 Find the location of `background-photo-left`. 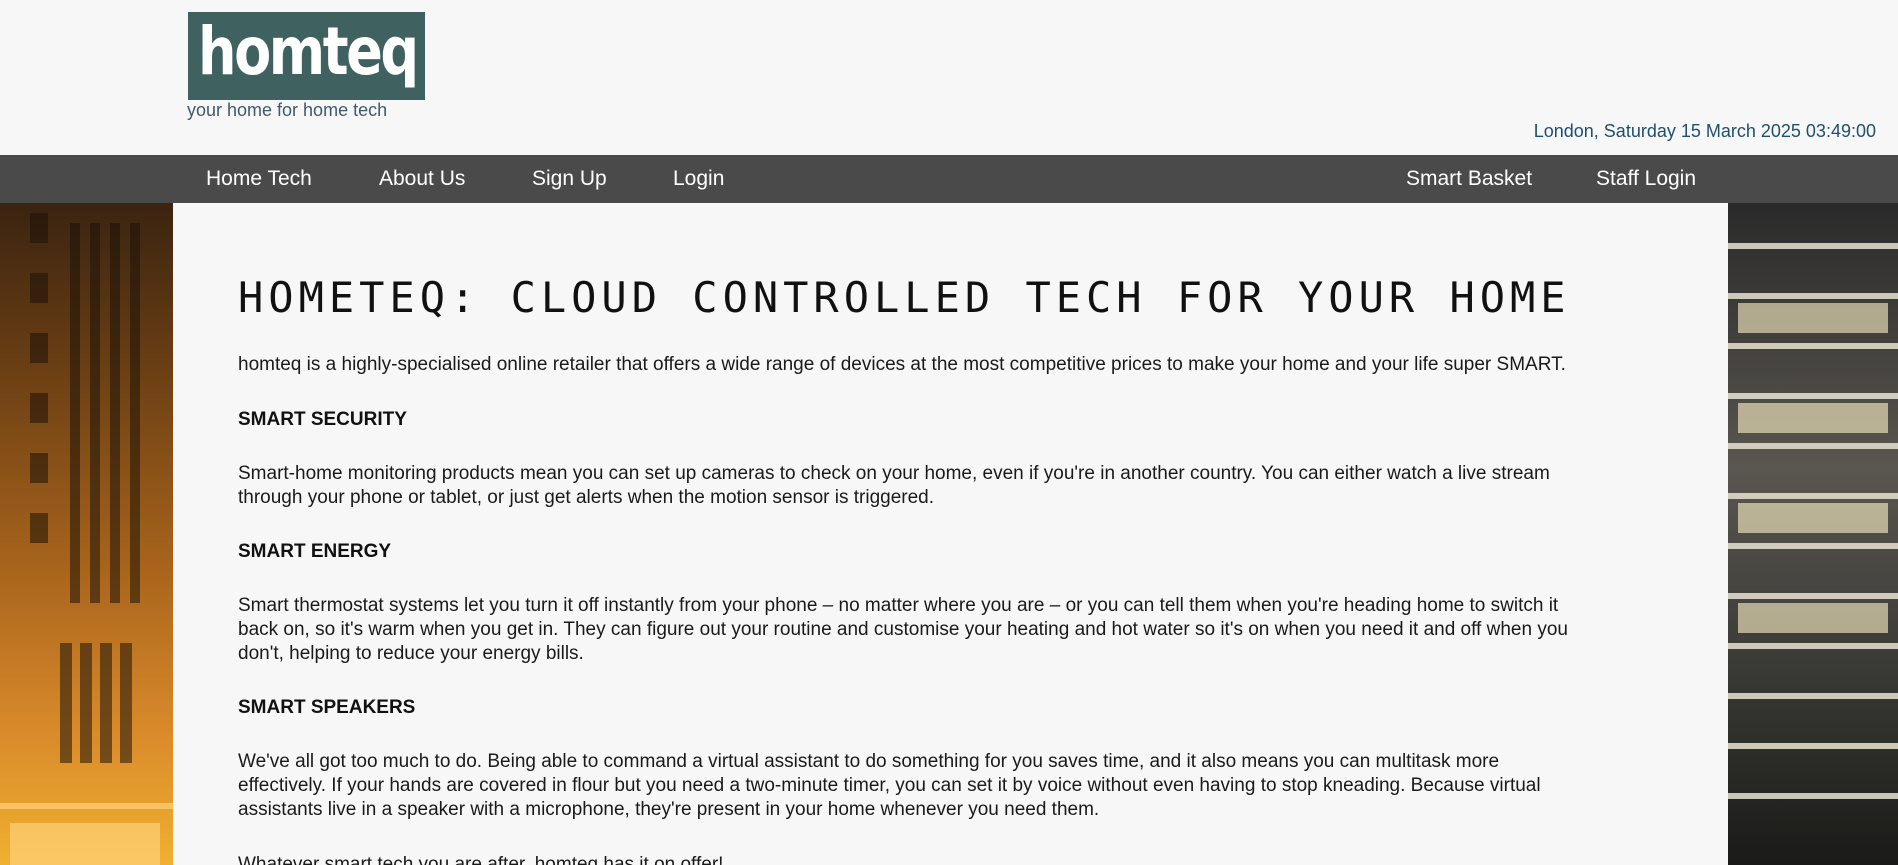

background-photo-left is located at coordinates (86, 534).